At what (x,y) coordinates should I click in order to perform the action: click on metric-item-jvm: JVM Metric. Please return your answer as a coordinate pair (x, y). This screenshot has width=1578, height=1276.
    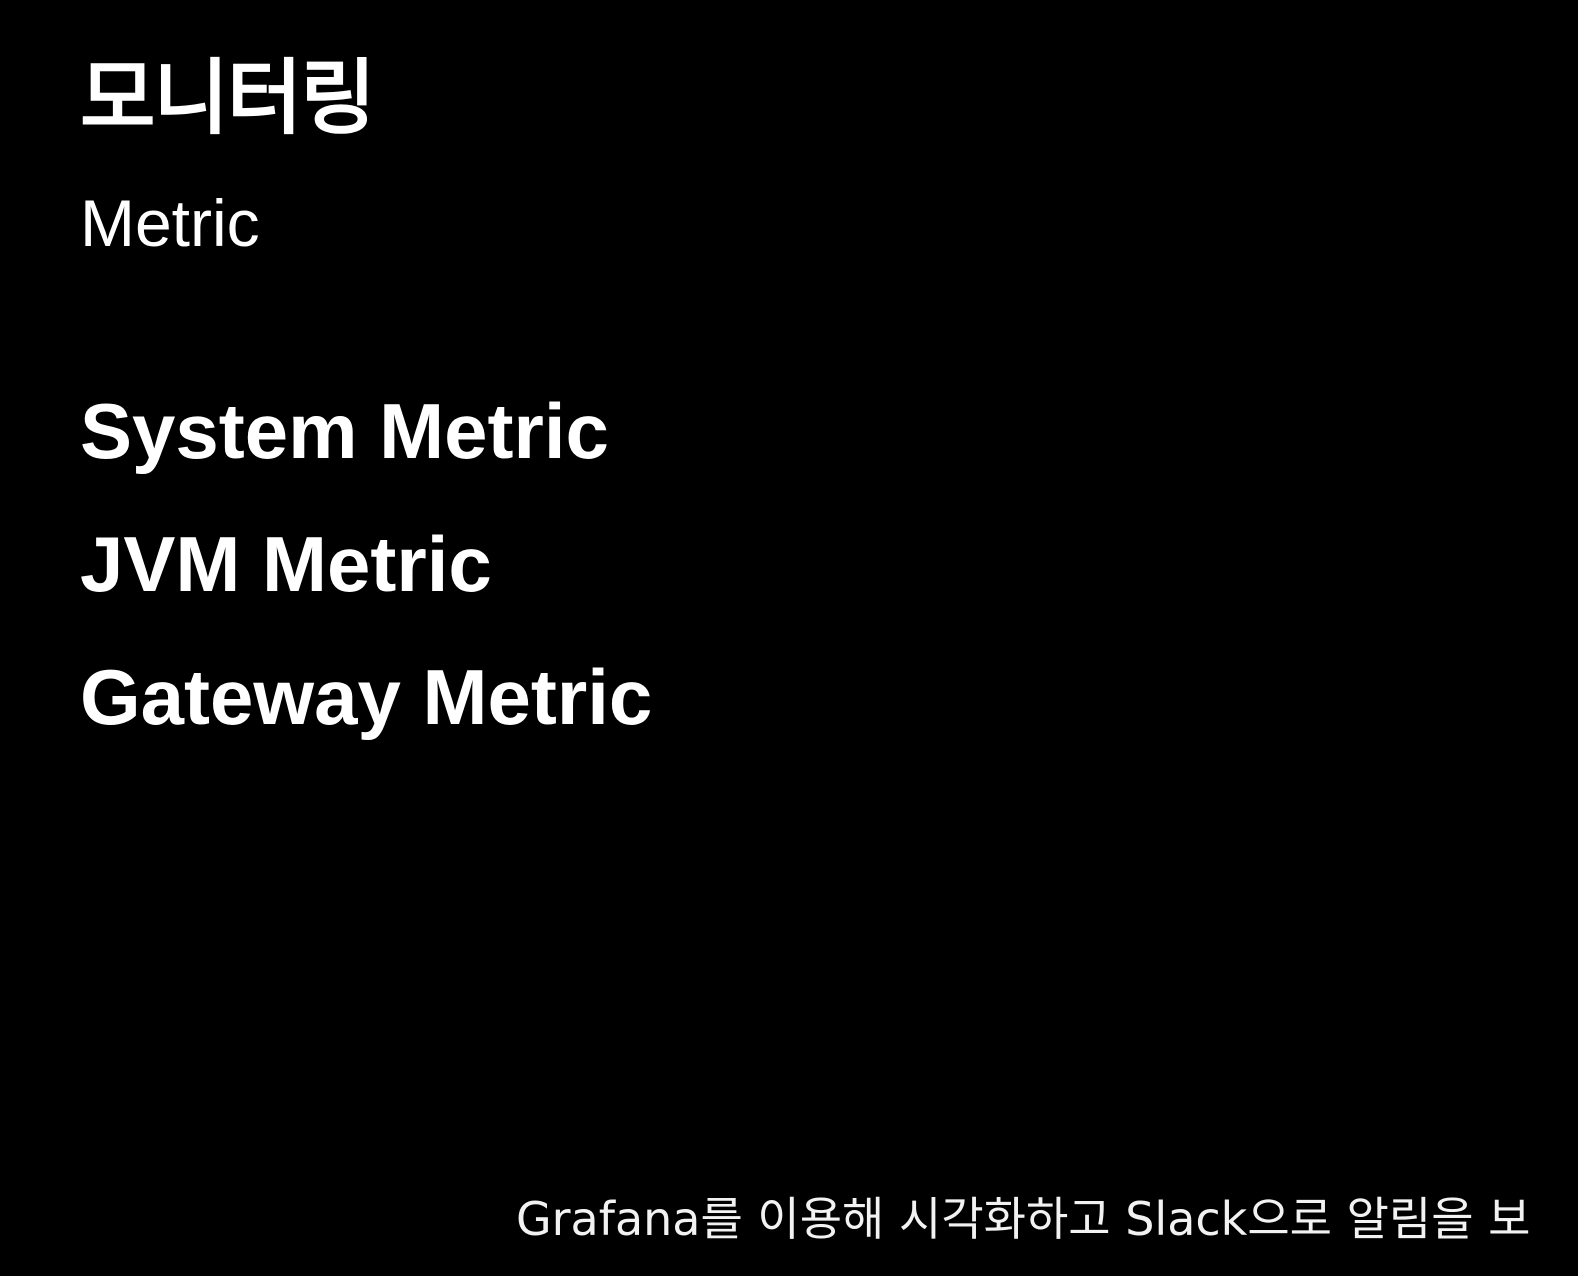
    Looking at the image, I should click on (286, 564).